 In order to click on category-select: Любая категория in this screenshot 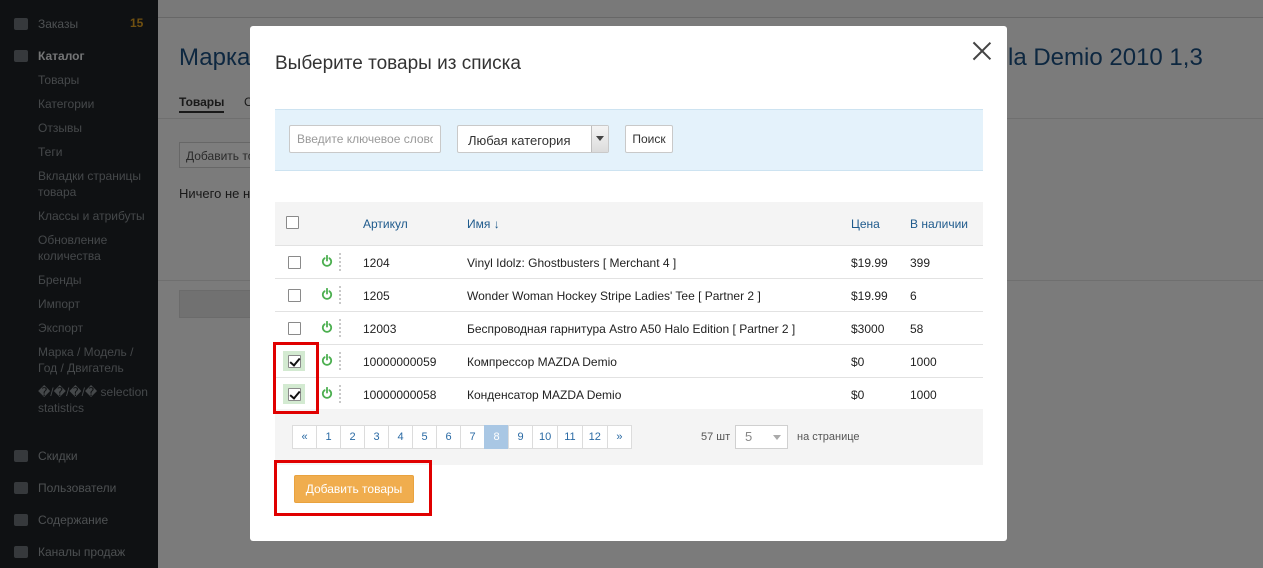, I will do `click(533, 139)`.